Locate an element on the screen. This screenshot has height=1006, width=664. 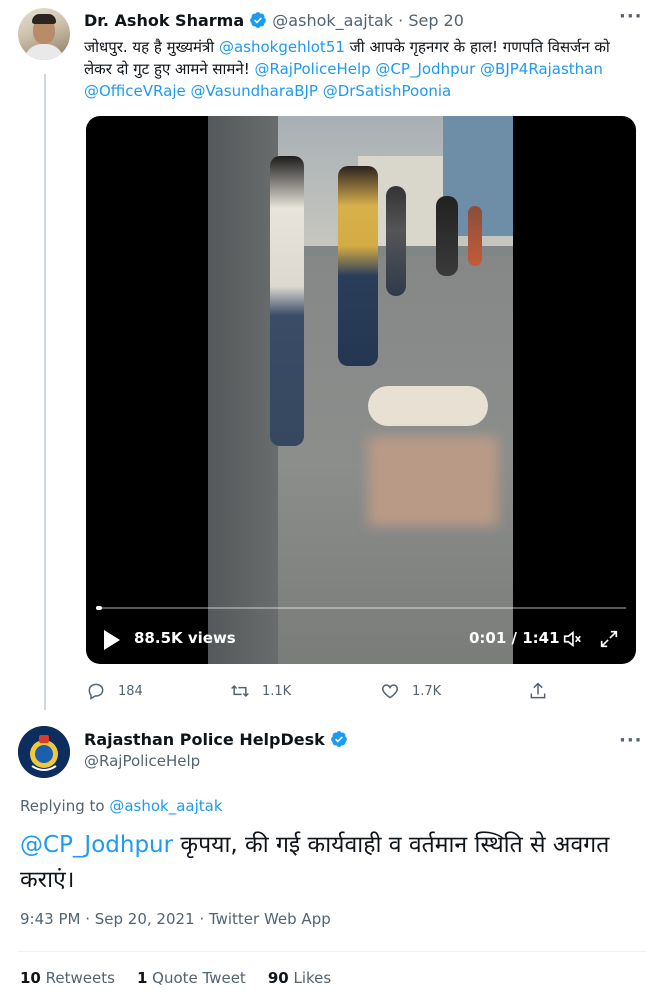
tweet-meta: 9:43 PM · Sep 20, 2021 · Twitter Web App is located at coordinates (175, 919).